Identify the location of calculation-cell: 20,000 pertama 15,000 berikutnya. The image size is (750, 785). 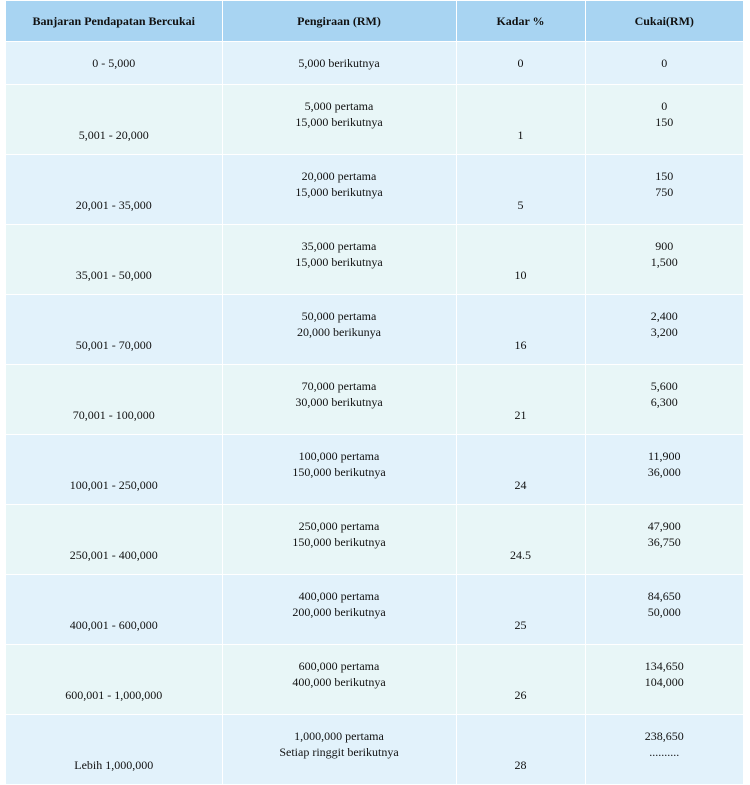
(339, 189).